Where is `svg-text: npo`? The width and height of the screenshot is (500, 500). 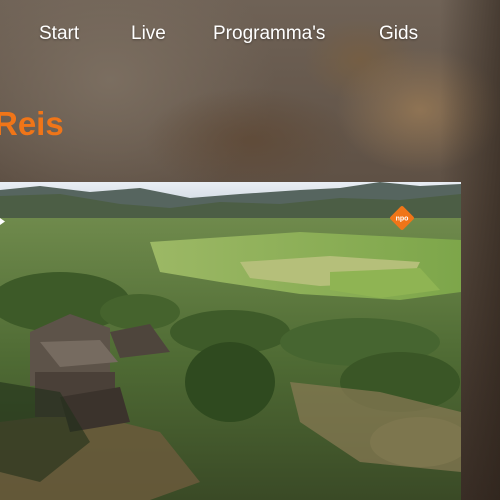 svg-text: npo is located at coordinates (402, 219).